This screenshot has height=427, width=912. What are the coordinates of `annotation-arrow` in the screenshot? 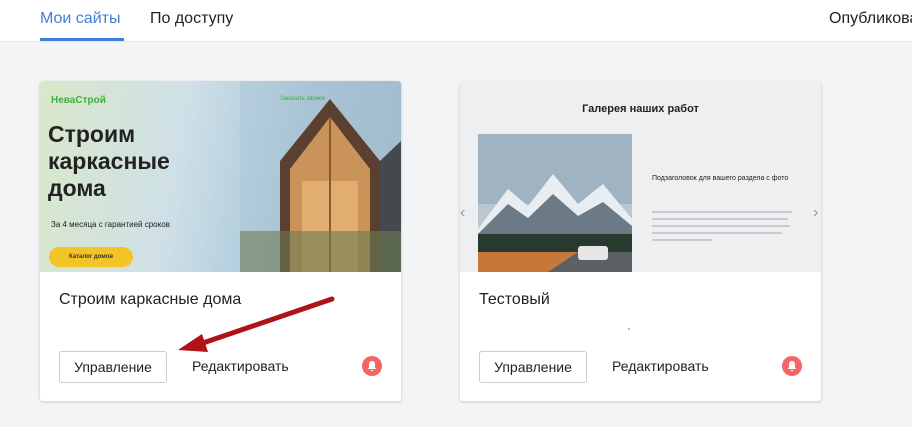 It's located at (256, 324).